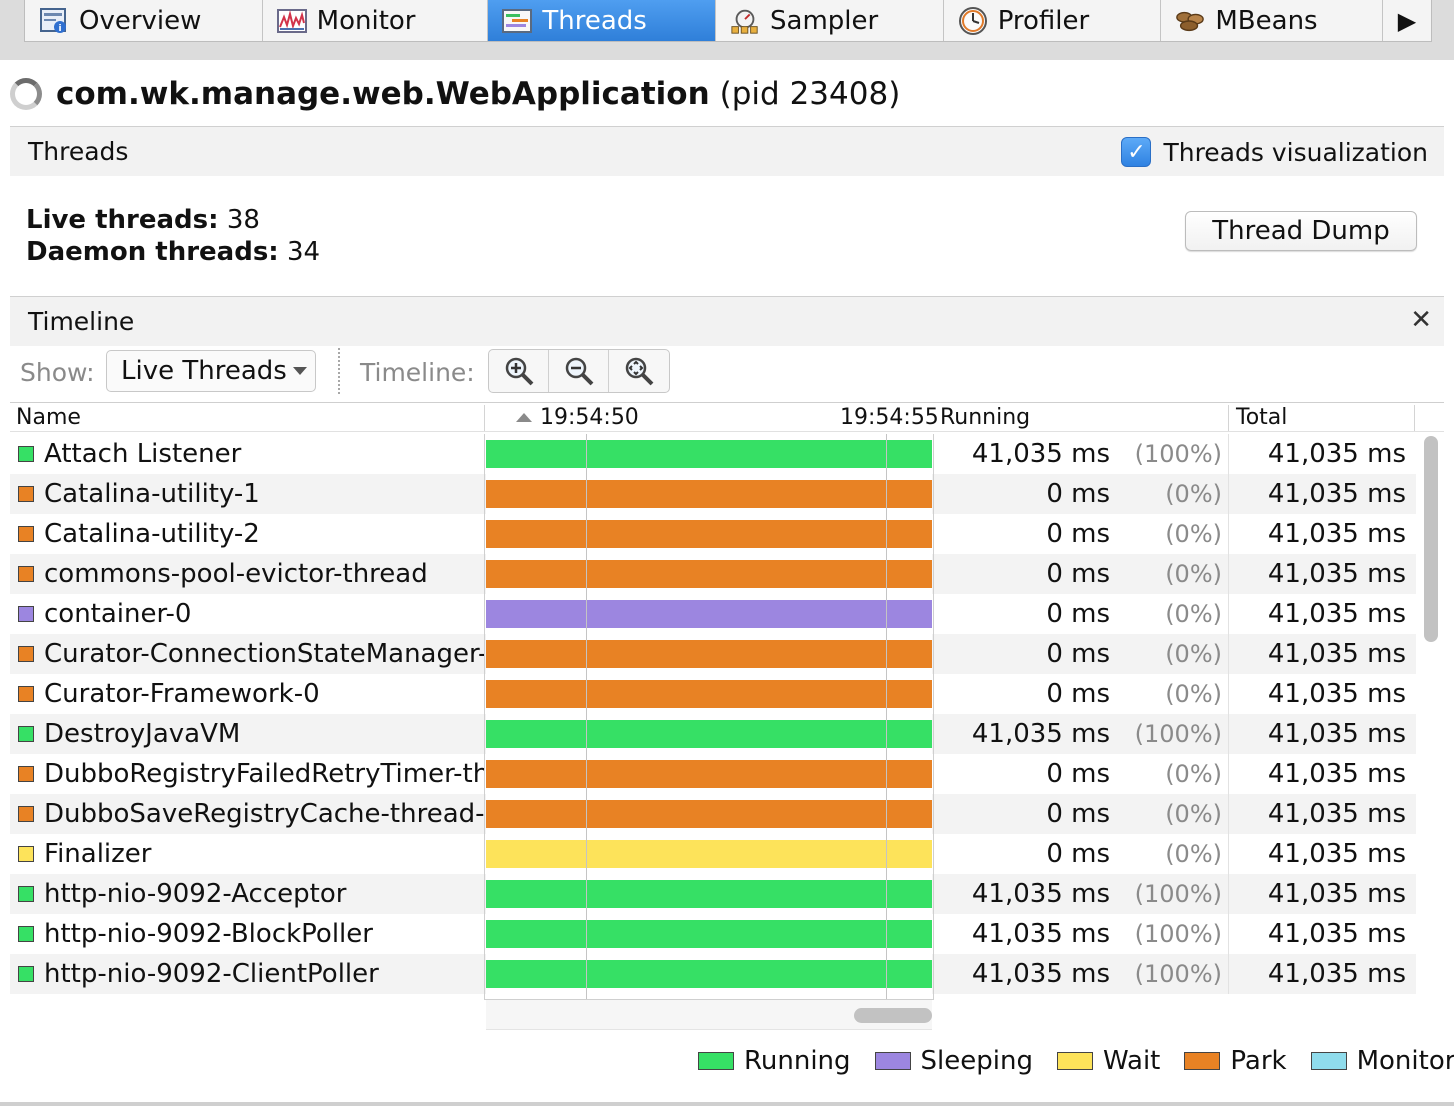  I want to click on table-row: Catalina-utility-2 0 ms (0%) 41,035 ms, so click(713, 534).